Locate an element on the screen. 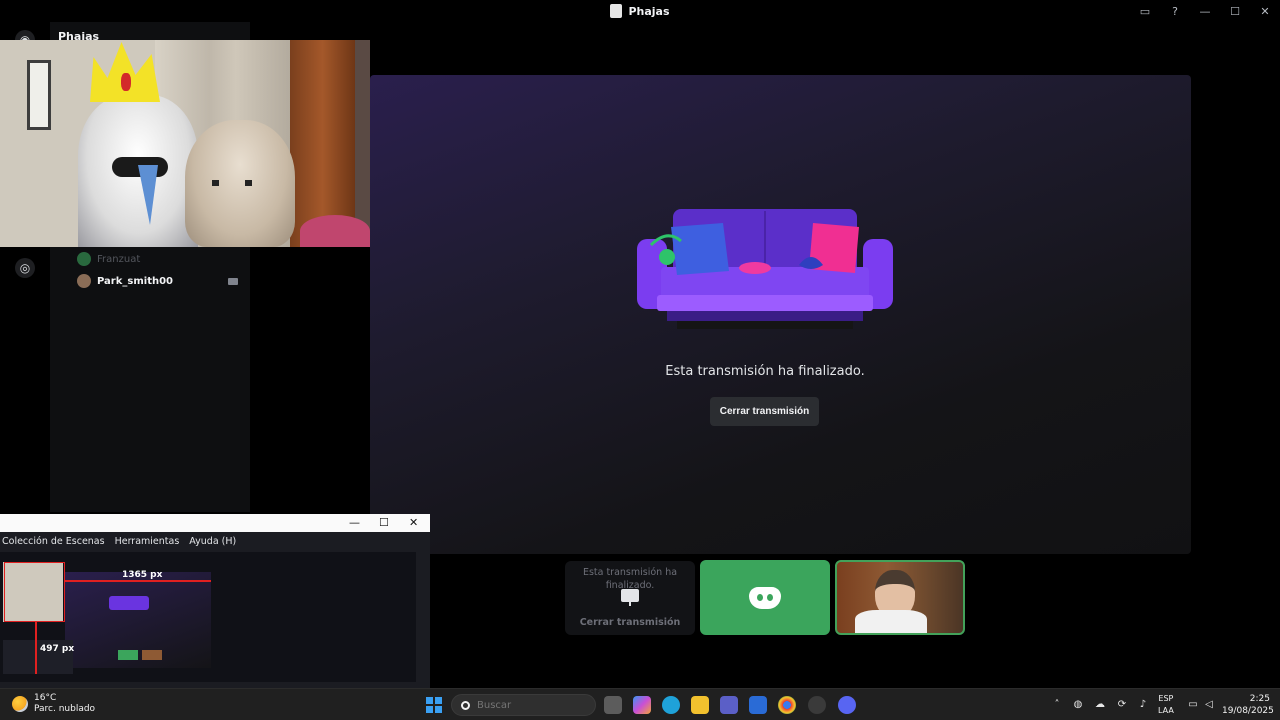 The width and height of the screenshot is (1280, 720). obs-minimize-button: — is located at coordinates (354, 522).